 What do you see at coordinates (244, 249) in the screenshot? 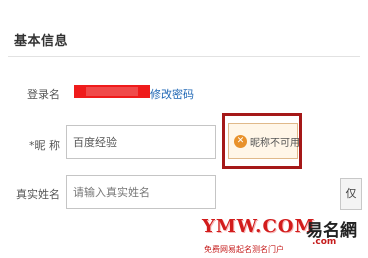
I see `watermark-slogan: 免费网易起名测名门户` at bounding box center [244, 249].